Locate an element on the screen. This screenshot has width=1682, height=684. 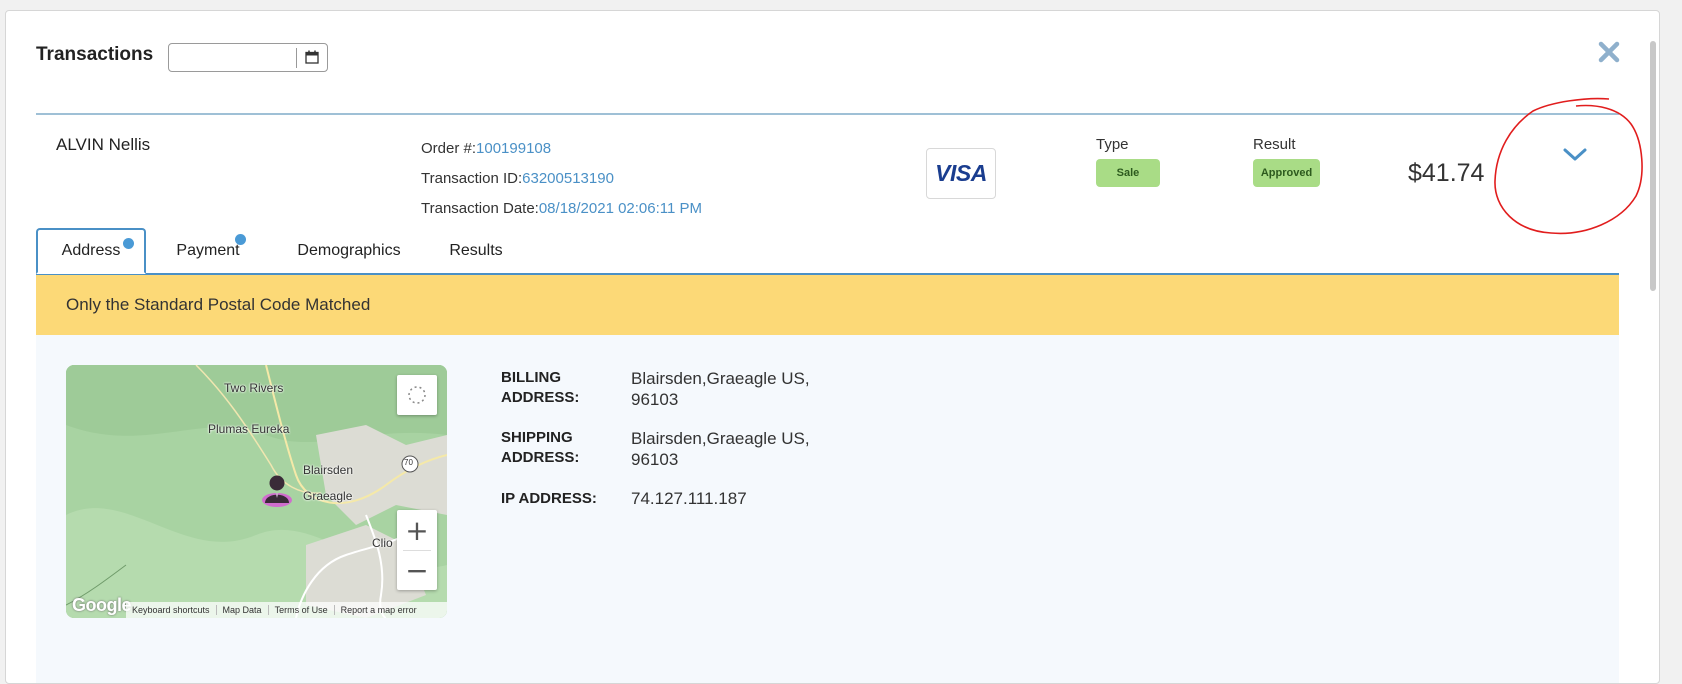
map-terrain is located at coordinates (256, 491).